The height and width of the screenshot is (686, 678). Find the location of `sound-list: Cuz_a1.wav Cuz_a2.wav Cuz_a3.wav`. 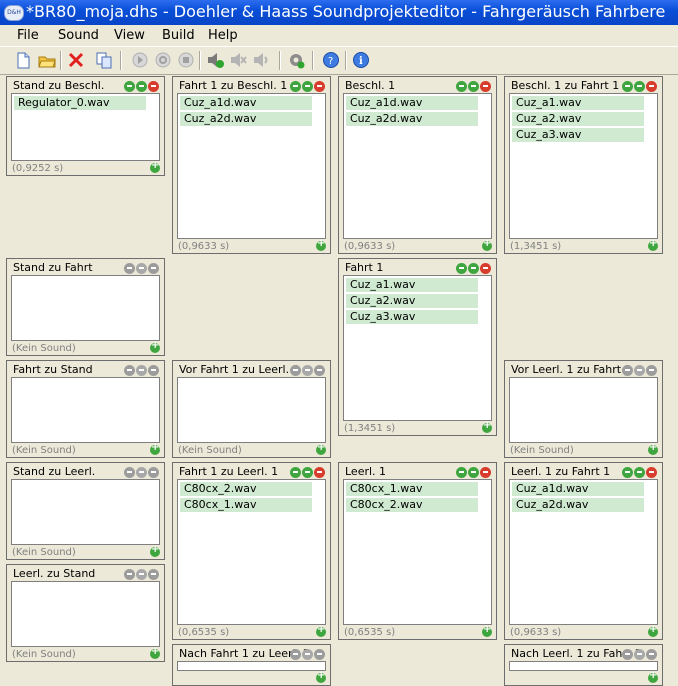

sound-list: Cuz_a1.wav Cuz_a2.wav Cuz_a3.wav is located at coordinates (583, 166).